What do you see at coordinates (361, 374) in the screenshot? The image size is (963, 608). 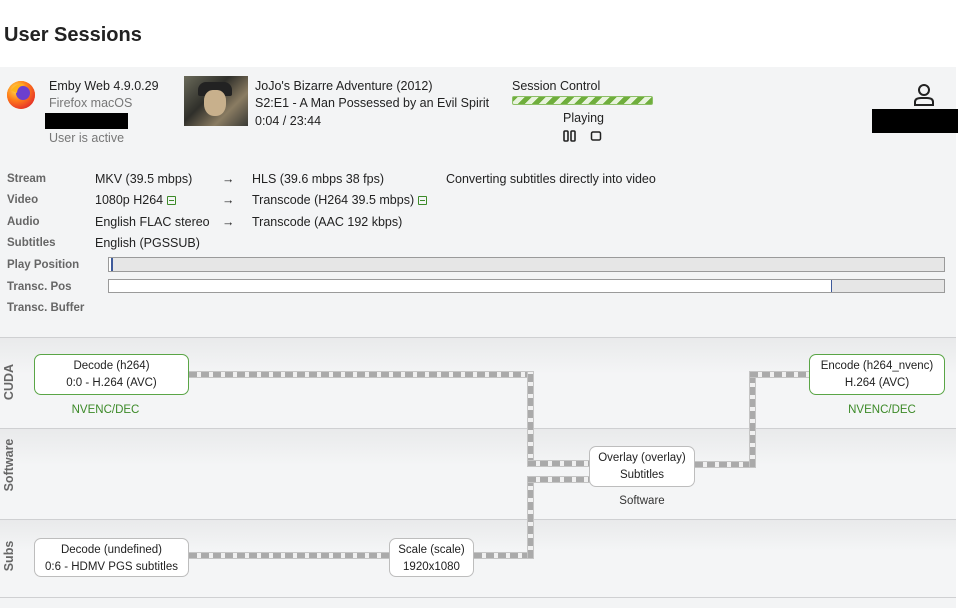 I see `pipe-decode-to-overlay-h` at bounding box center [361, 374].